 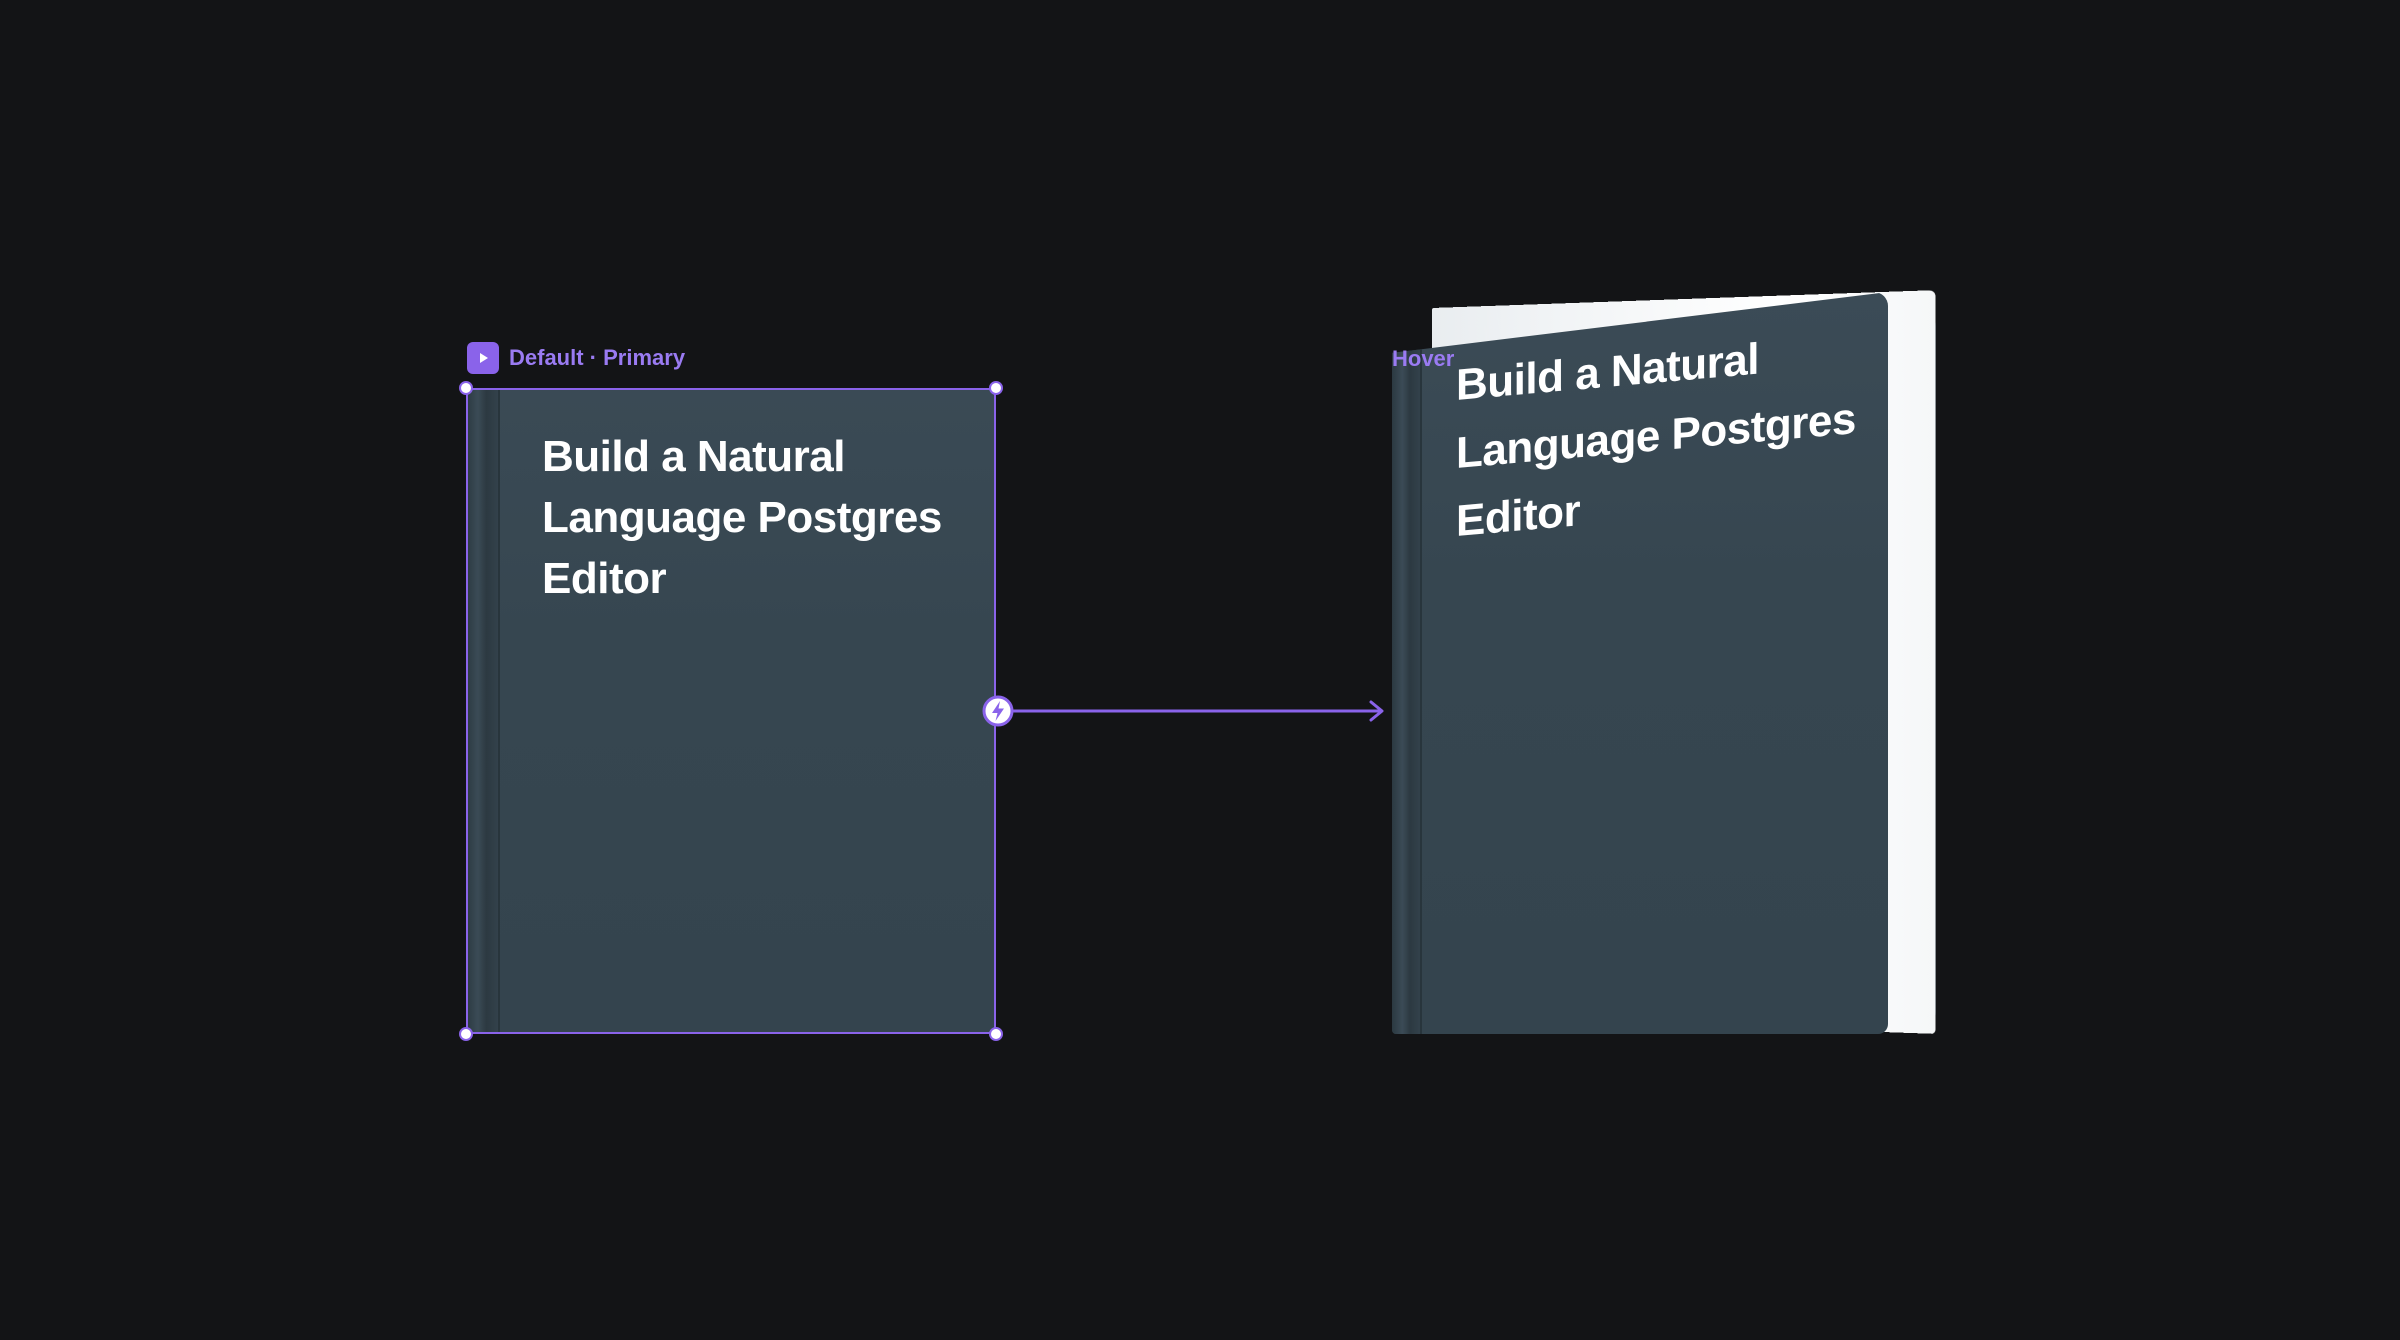 I want to click on interaction-connector, so click(x=1186, y=711).